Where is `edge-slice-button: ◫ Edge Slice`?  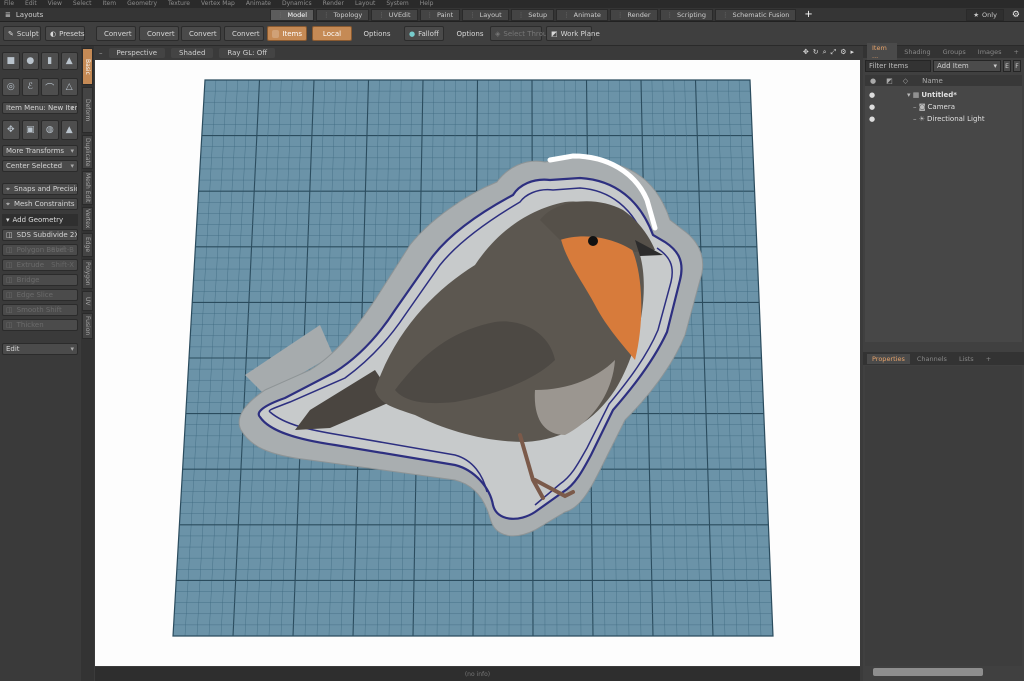 edge-slice-button: ◫ Edge Slice is located at coordinates (40, 295).